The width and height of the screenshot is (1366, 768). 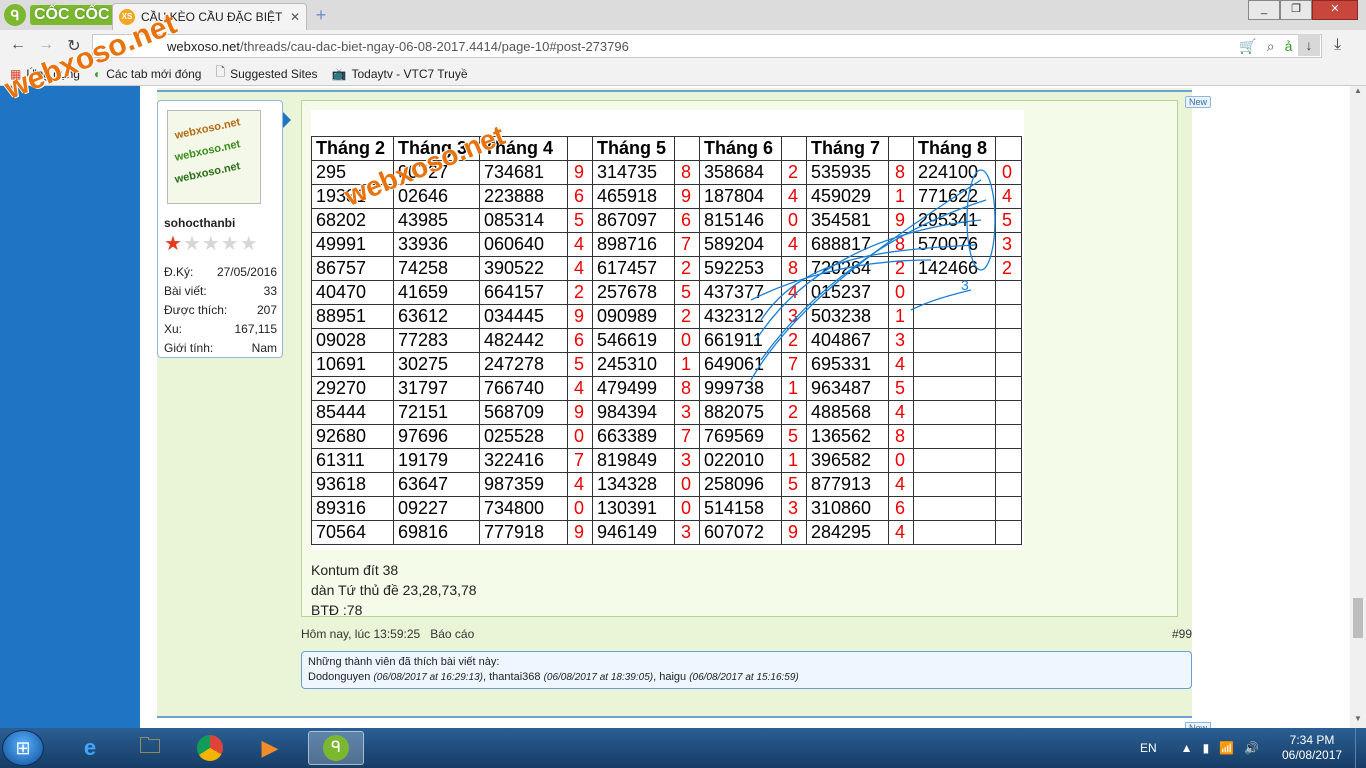 What do you see at coordinates (794, 508) in the screenshot?
I see `digit-cell: 3` at bounding box center [794, 508].